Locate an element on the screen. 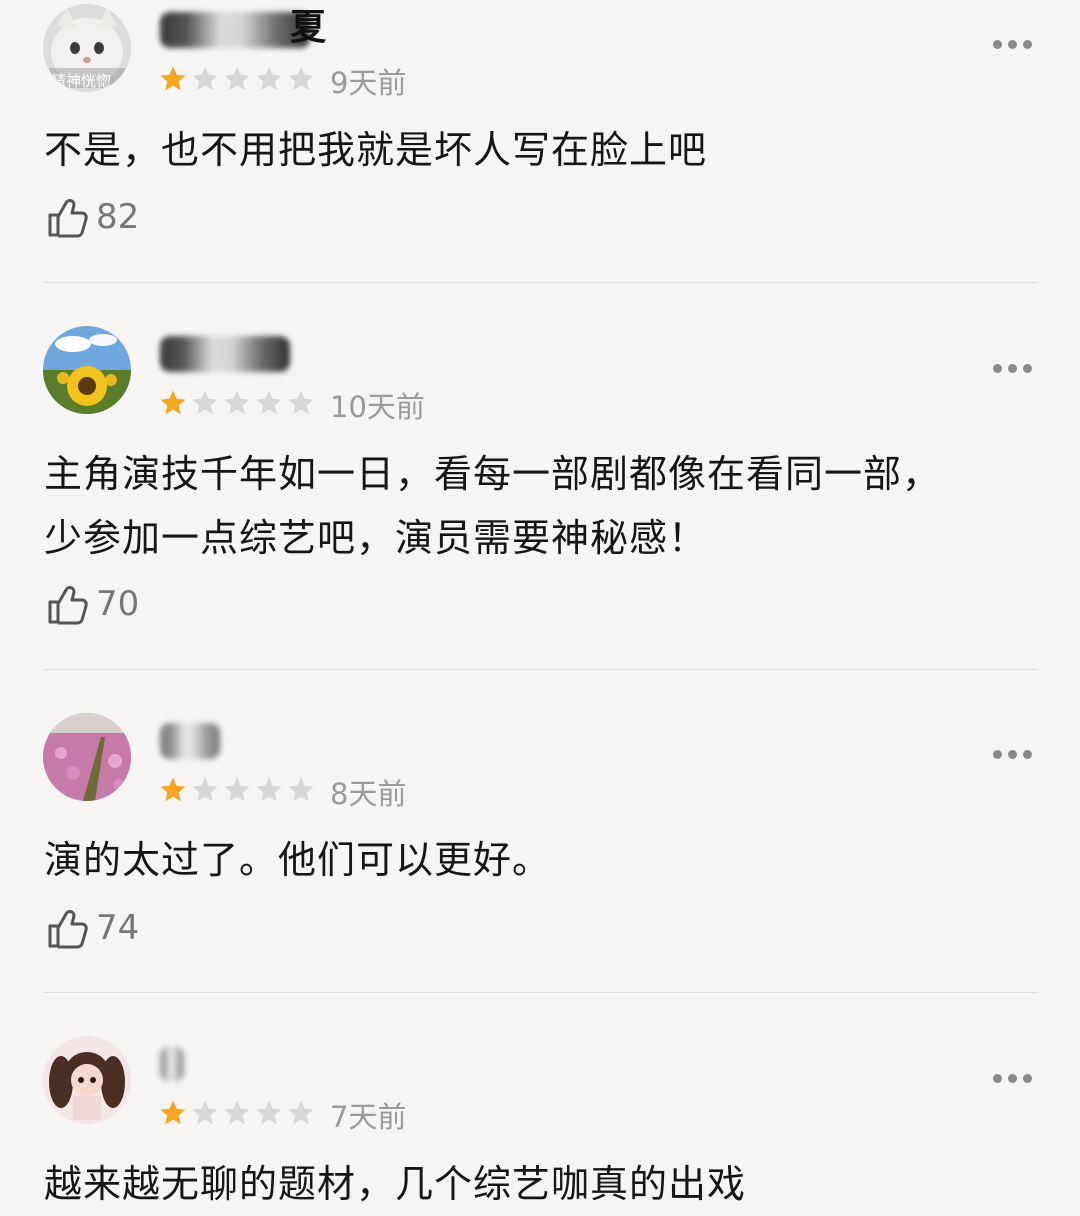  review-content: 越来越无聊的题材，几个综艺咖真的出戏 is located at coordinates (395, 1184).